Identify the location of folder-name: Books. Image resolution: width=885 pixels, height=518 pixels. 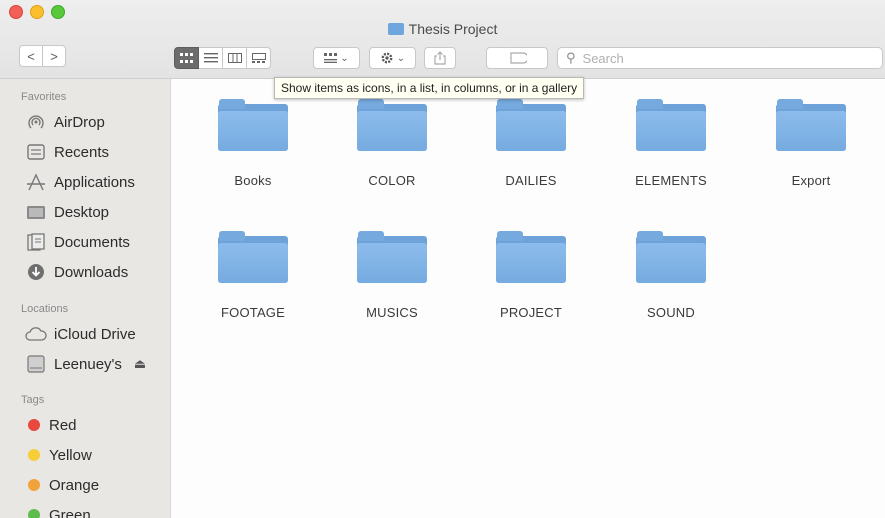
(253, 180).